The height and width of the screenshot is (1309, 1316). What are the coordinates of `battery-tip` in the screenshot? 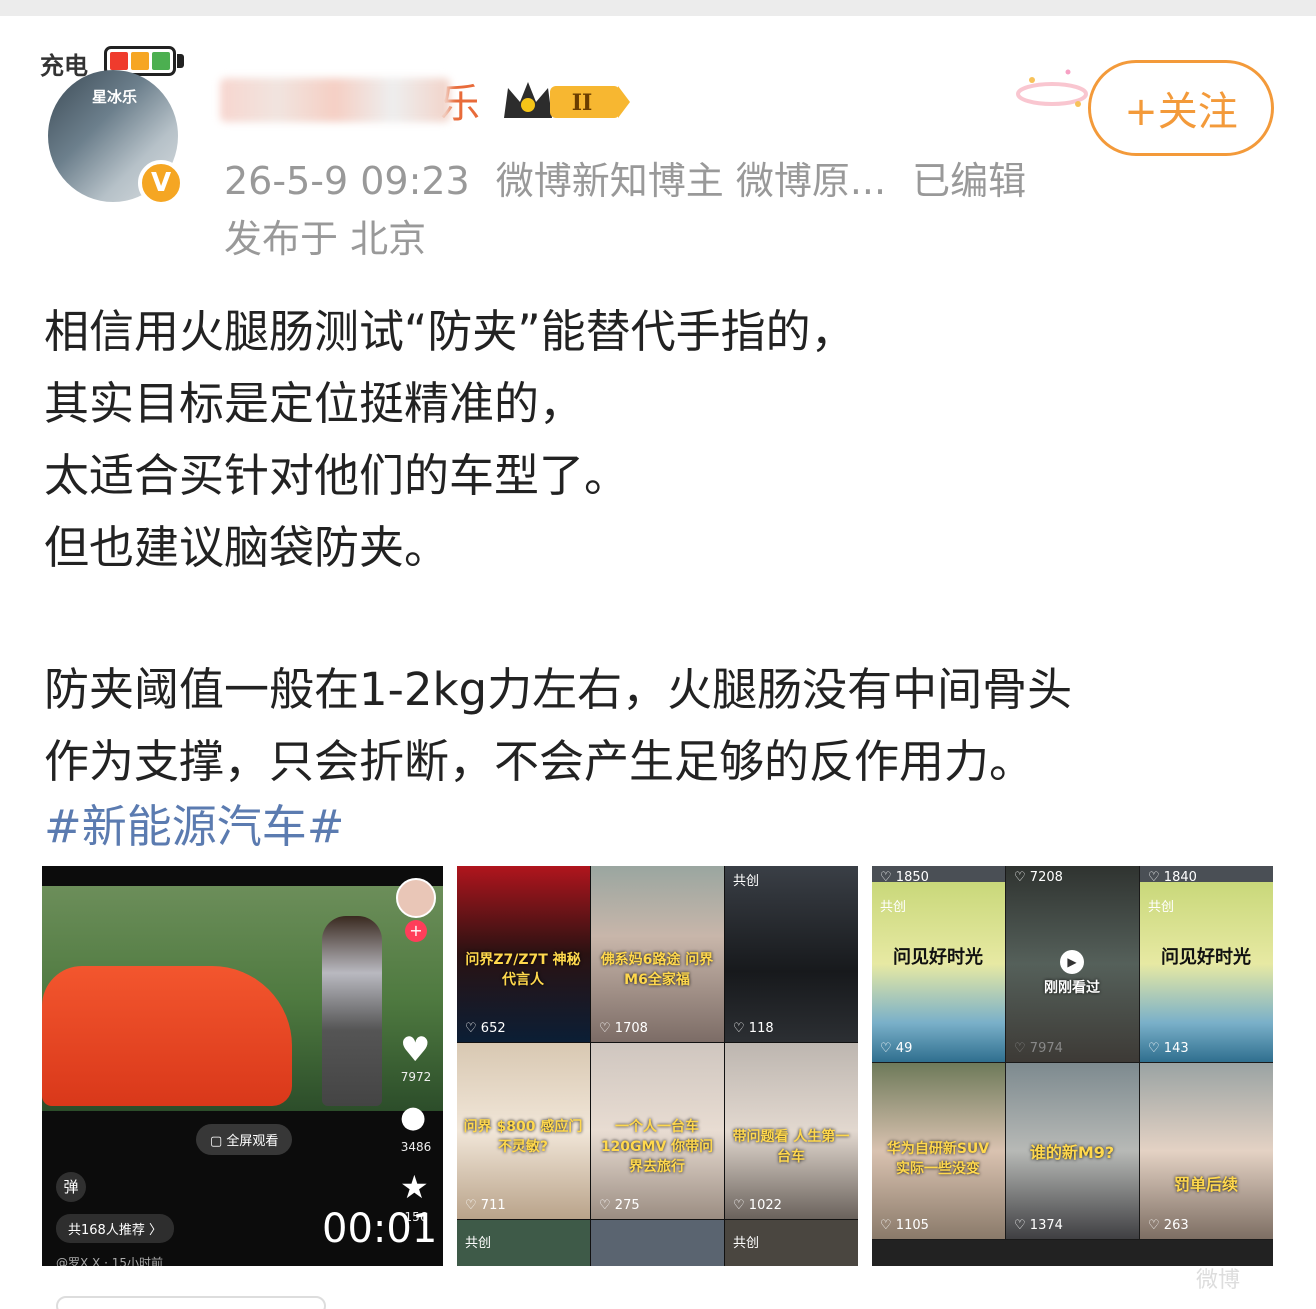 It's located at (180, 61).